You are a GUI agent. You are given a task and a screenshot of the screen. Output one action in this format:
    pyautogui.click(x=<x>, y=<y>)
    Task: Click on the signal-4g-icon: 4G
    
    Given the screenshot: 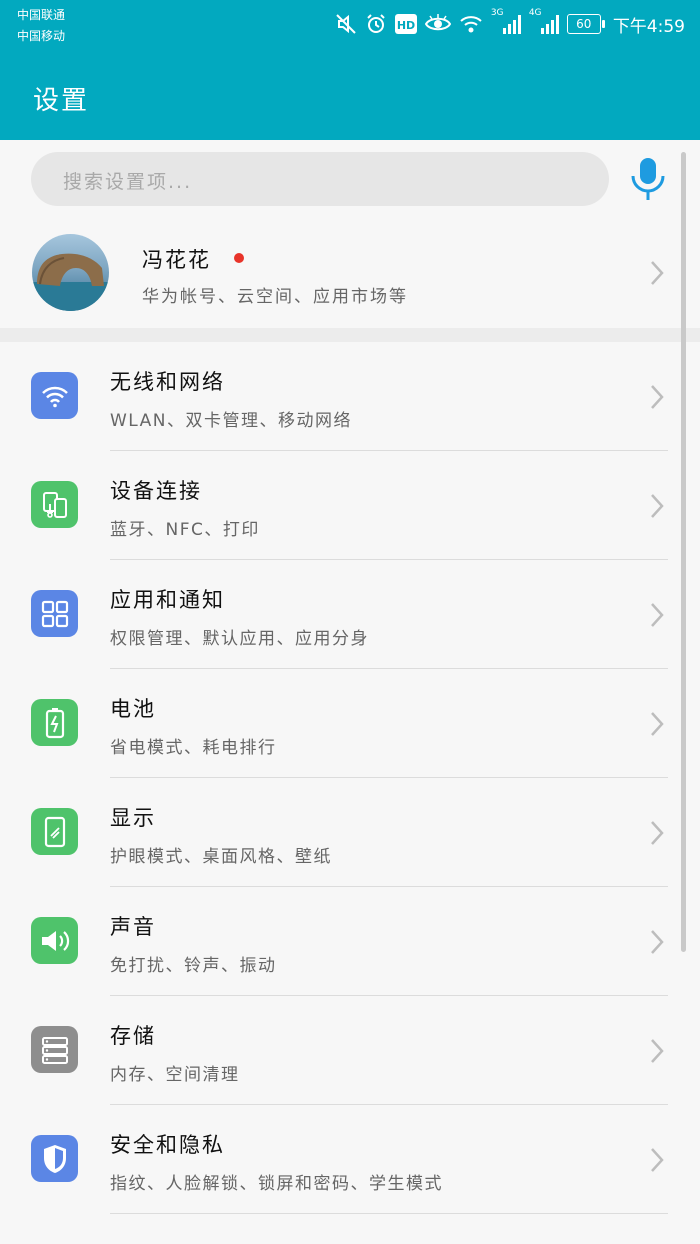 What is the action you would take?
    pyautogui.click(x=544, y=22)
    